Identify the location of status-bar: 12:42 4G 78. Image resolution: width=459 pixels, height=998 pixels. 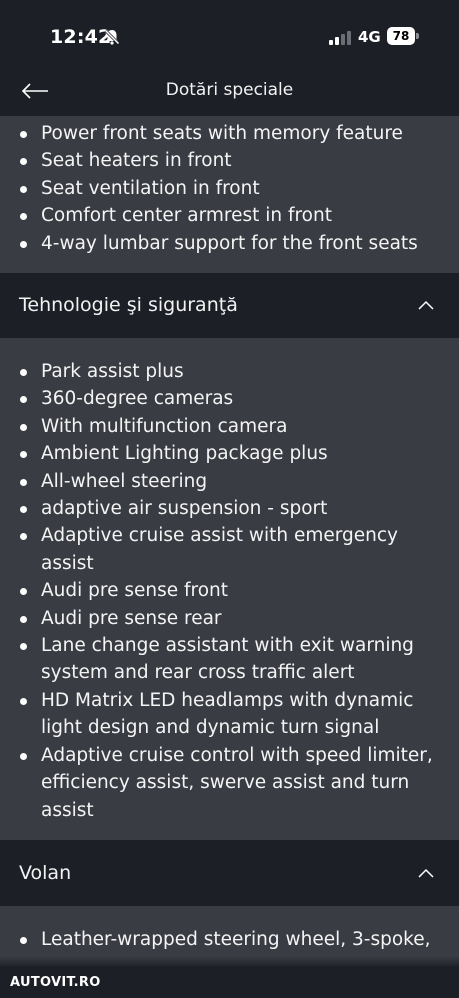
(229, 36).